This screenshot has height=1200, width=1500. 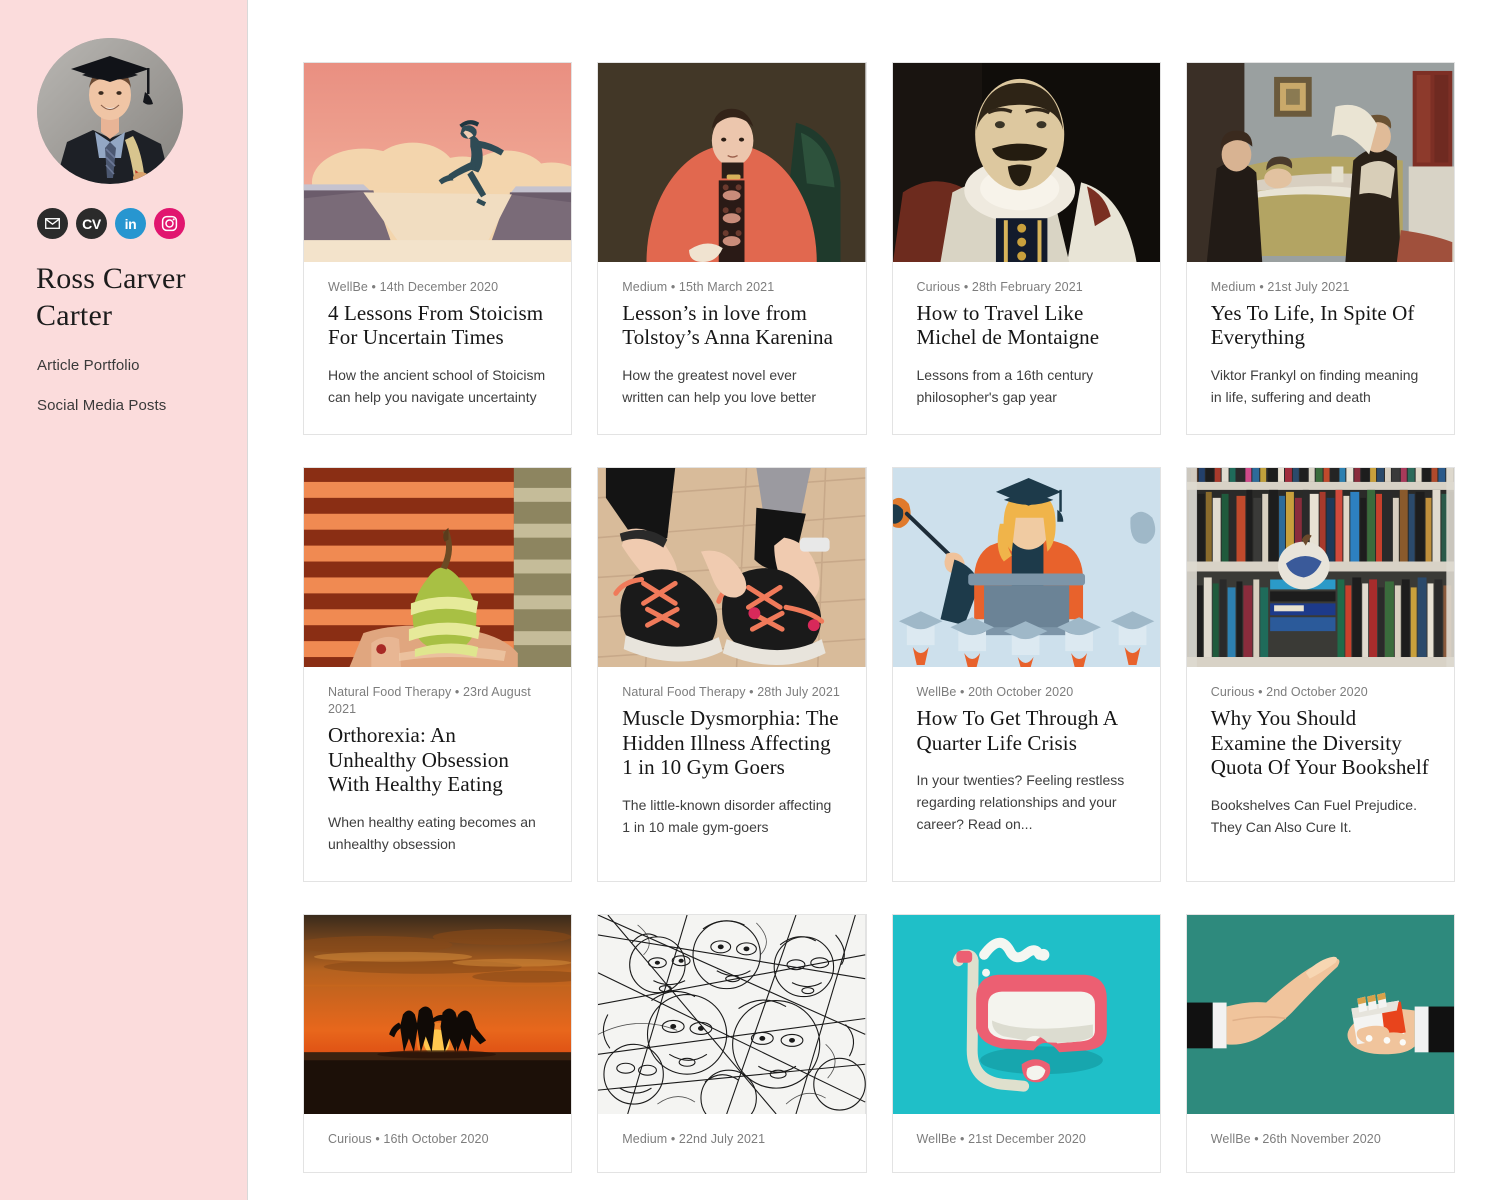 What do you see at coordinates (1026, 325) in the screenshot?
I see `card-title: How to Travel Like Michel de Montaigne` at bounding box center [1026, 325].